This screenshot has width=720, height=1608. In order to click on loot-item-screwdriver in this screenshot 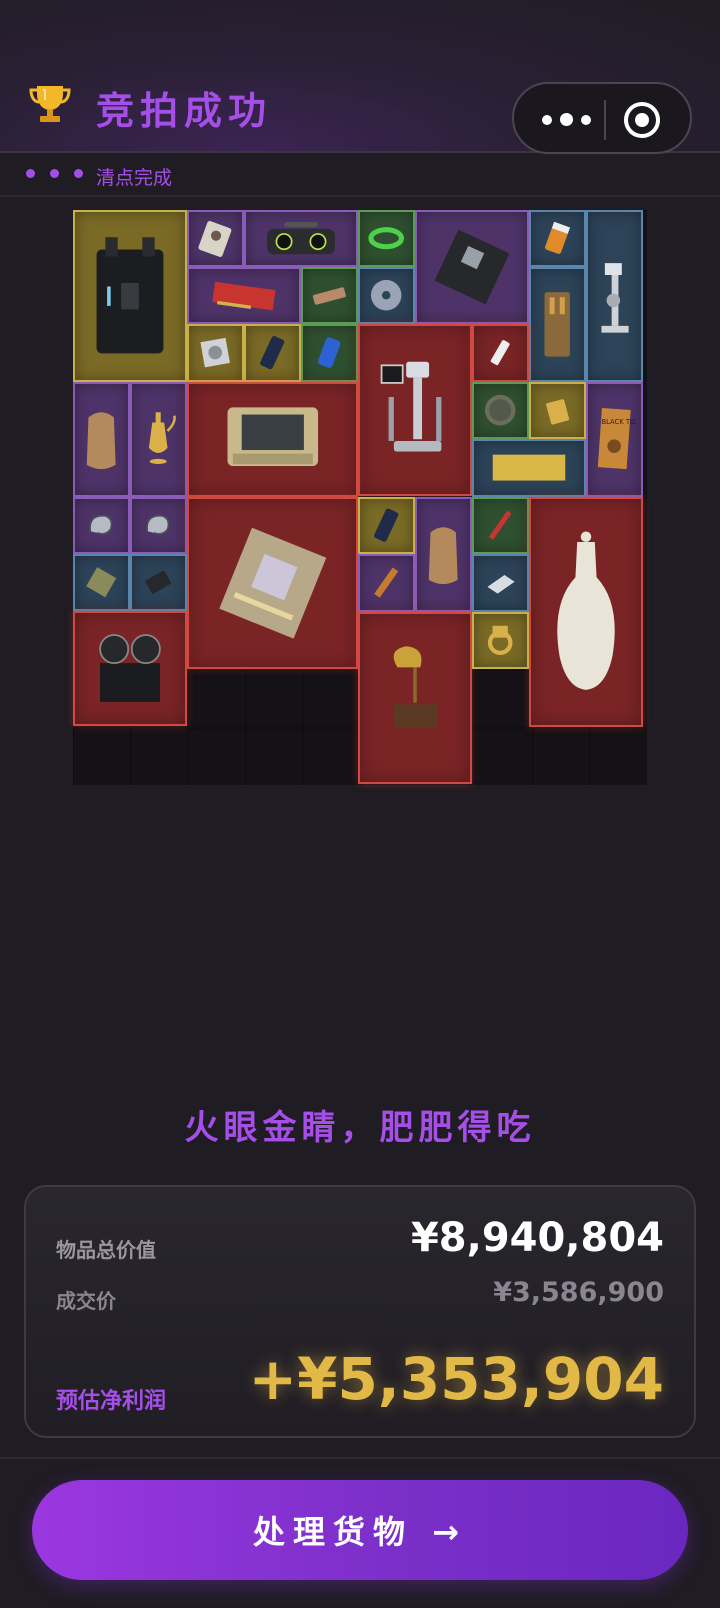, I will do `click(500, 525)`.